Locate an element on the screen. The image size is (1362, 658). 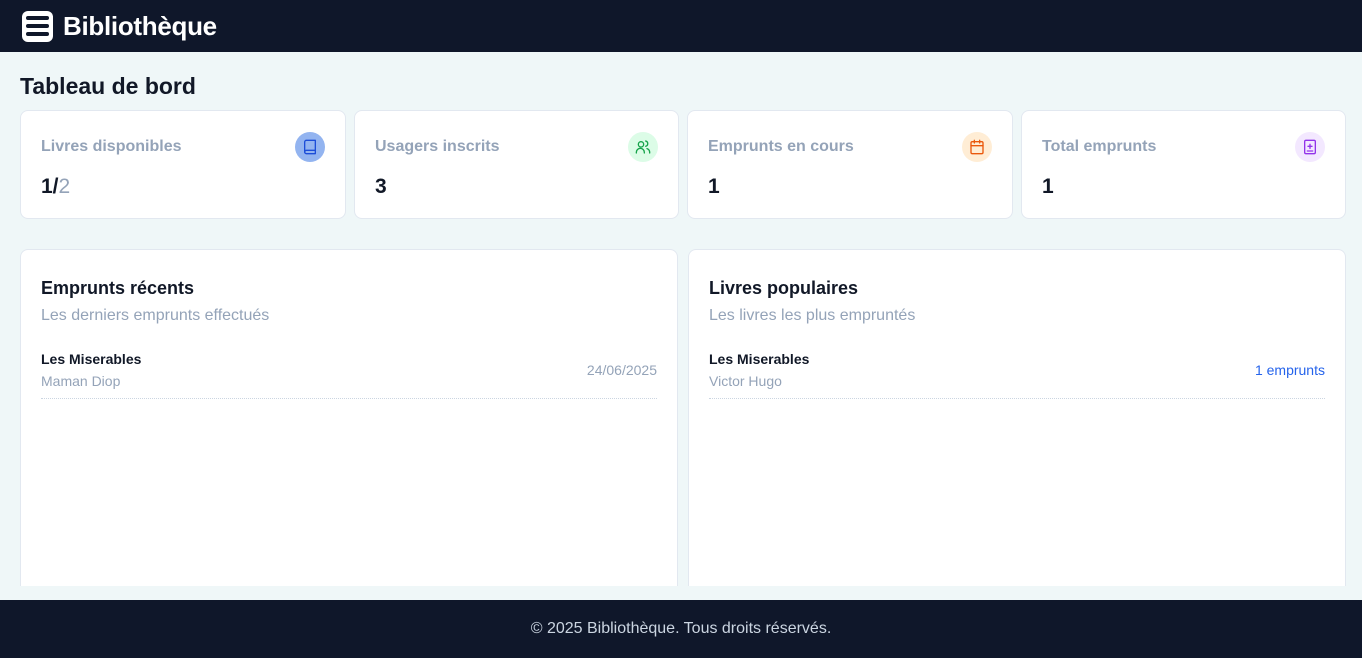
panel-subtitle: Les derniers emprunts effectués is located at coordinates (155, 315).